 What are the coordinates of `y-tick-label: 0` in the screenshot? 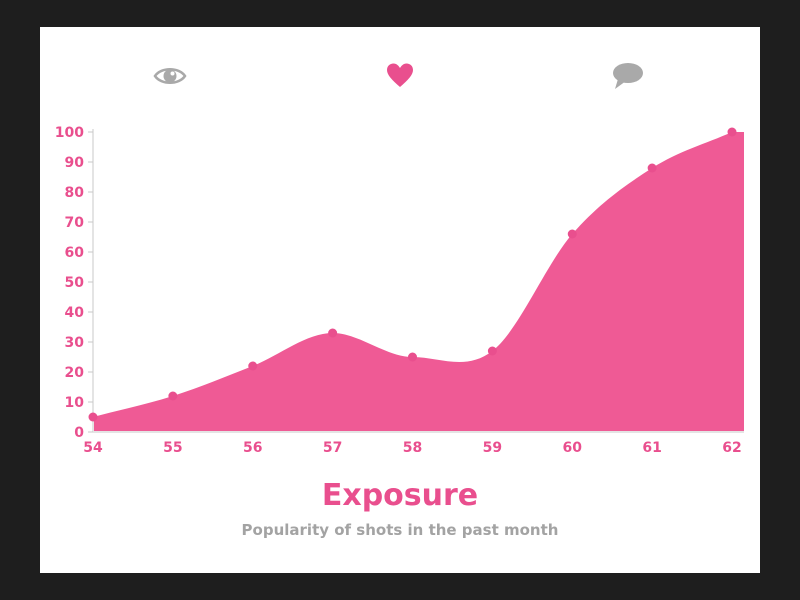 It's located at (79, 433).